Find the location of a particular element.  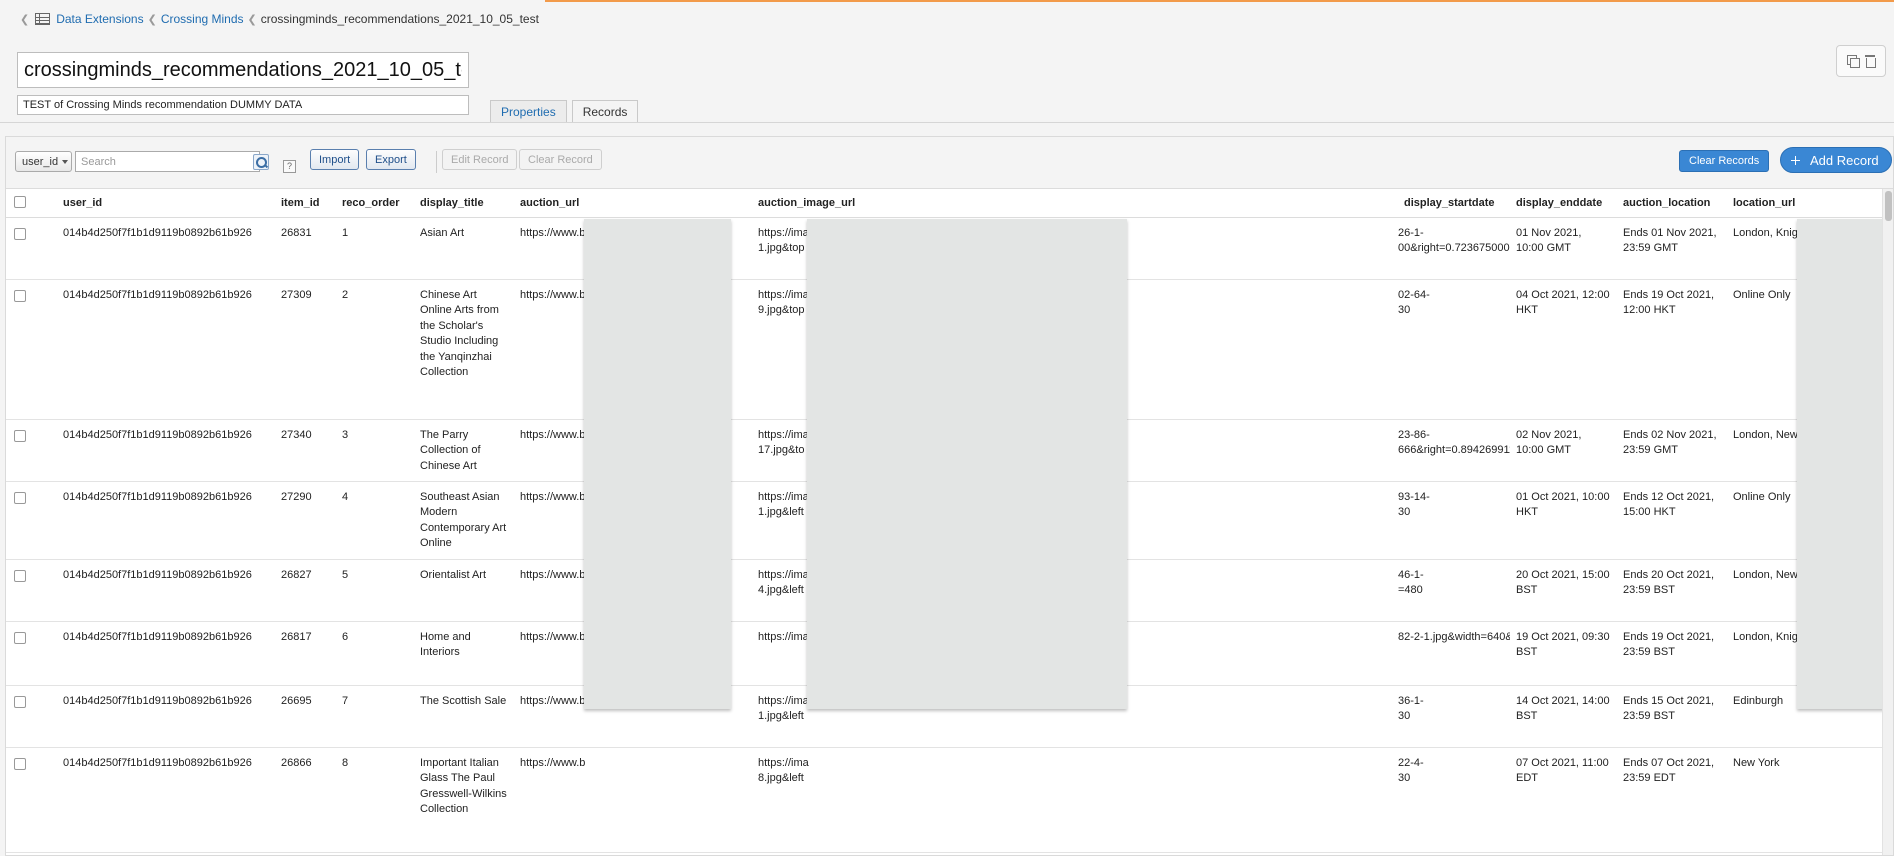

cell-display-enddate: Ends 19 Oct 2021, 12:00 HKT is located at coordinates (1672, 349).